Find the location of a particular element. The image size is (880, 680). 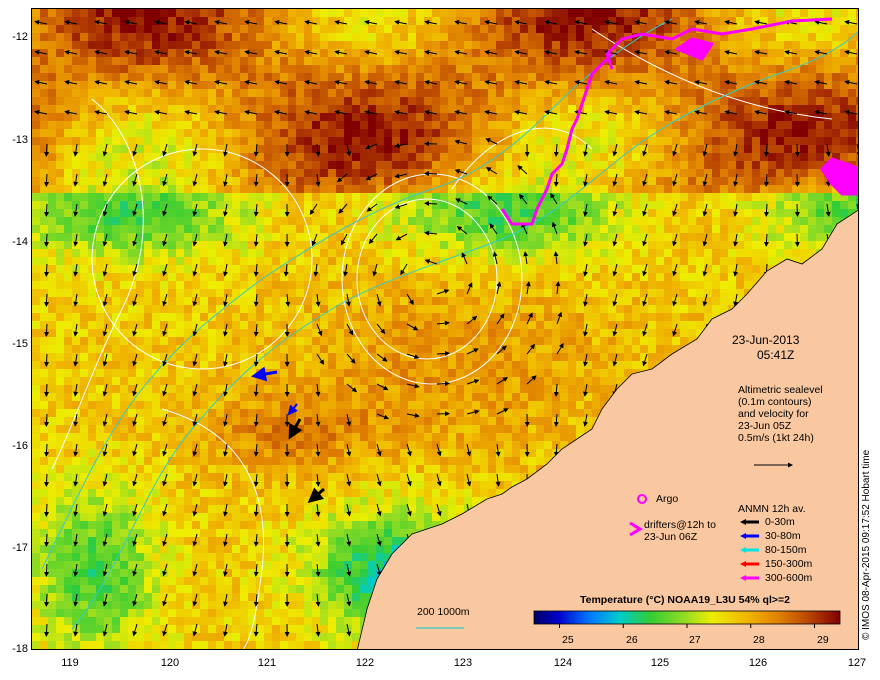

imos-credit: © IMOS 08-Apr-2015 09:17:52 Hobart time is located at coordinates (866, 544).